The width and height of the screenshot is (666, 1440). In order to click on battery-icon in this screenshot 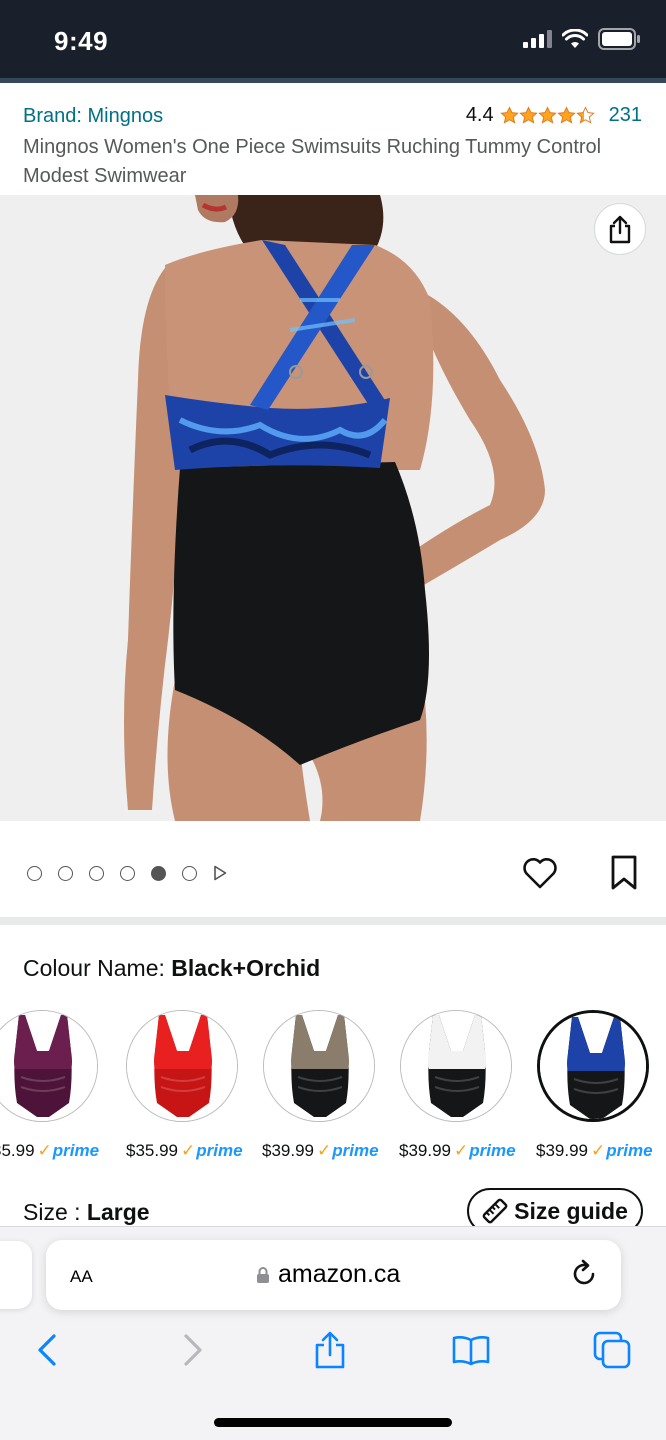, I will do `click(619, 39)`.